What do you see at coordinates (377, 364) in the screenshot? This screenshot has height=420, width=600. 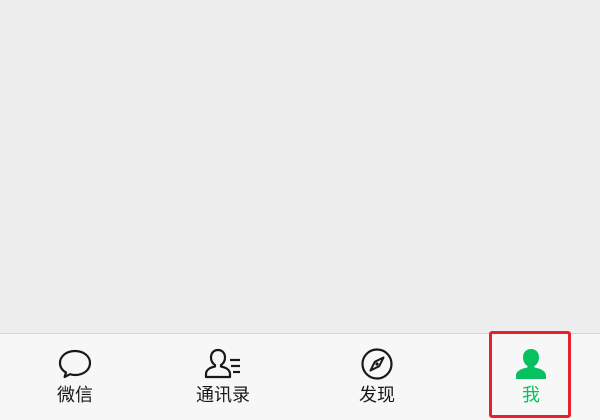 I see `compass-icon` at bounding box center [377, 364].